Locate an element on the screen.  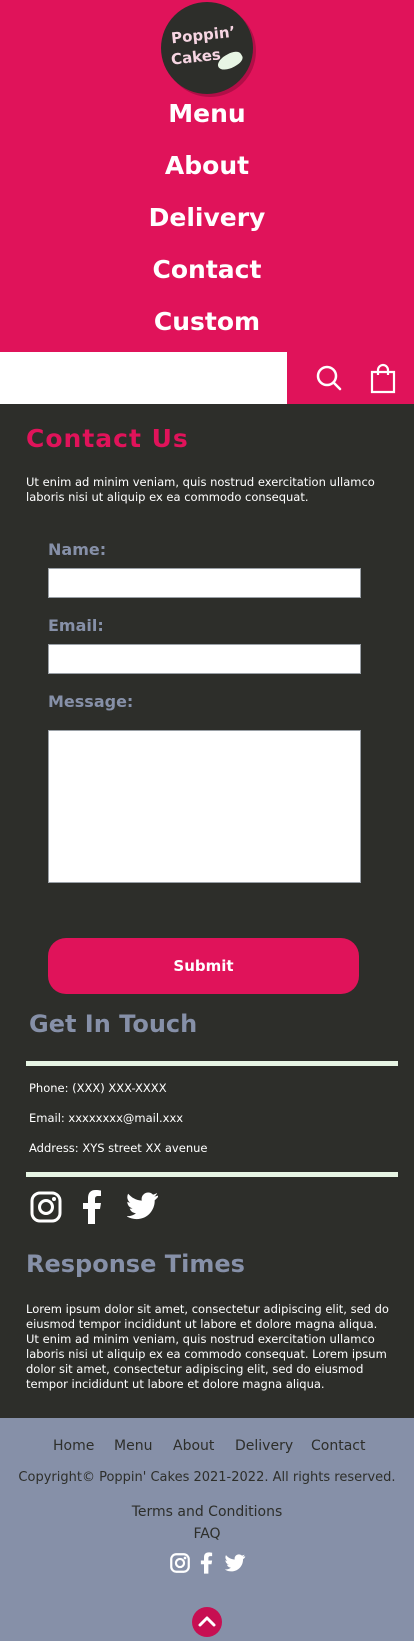
terms-link: Terms and Conditions is located at coordinates (207, 1512).